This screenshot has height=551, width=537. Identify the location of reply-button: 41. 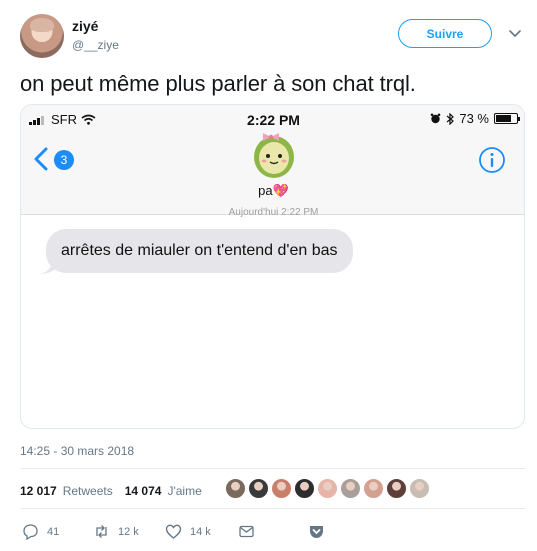
(57, 531).